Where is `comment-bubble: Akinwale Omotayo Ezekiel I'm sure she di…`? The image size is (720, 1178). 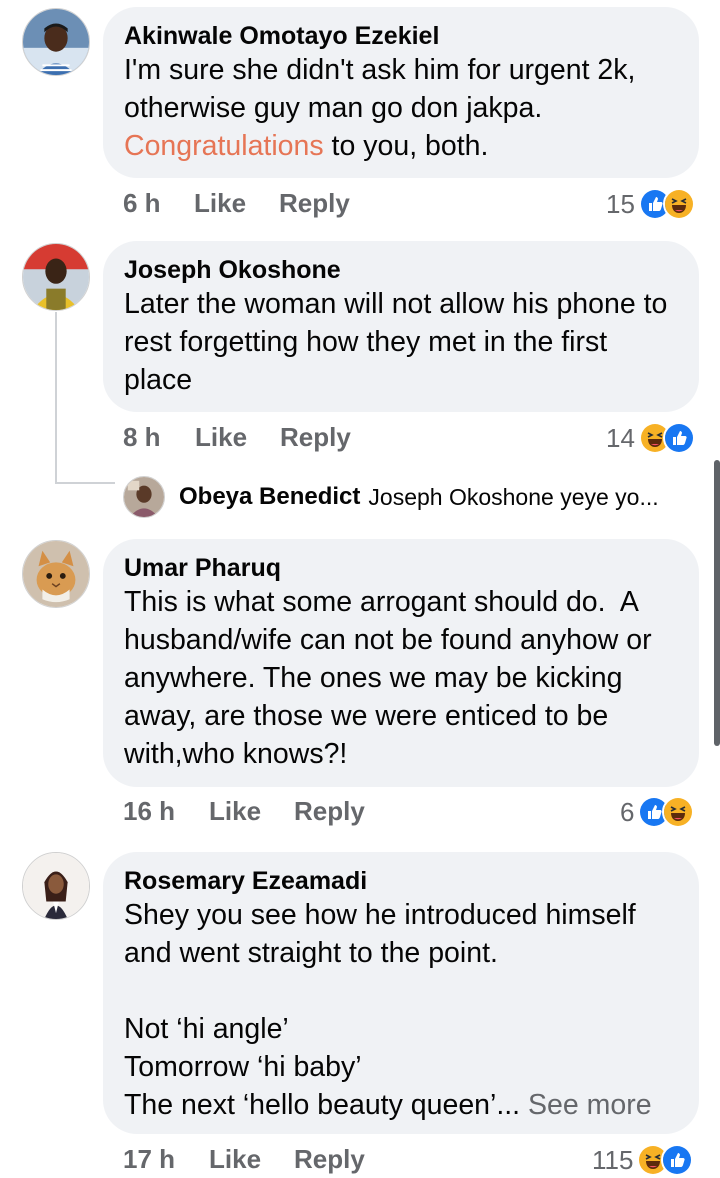 comment-bubble: Akinwale Omotayo Ezekiel I'm sure she di… is located at coordinates (401, 92).